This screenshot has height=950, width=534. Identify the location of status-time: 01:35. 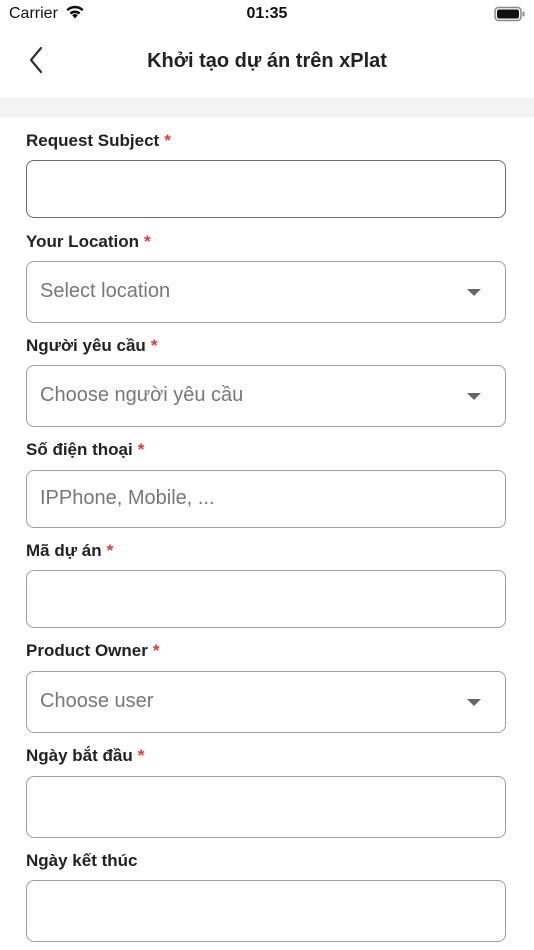
(267, 13).